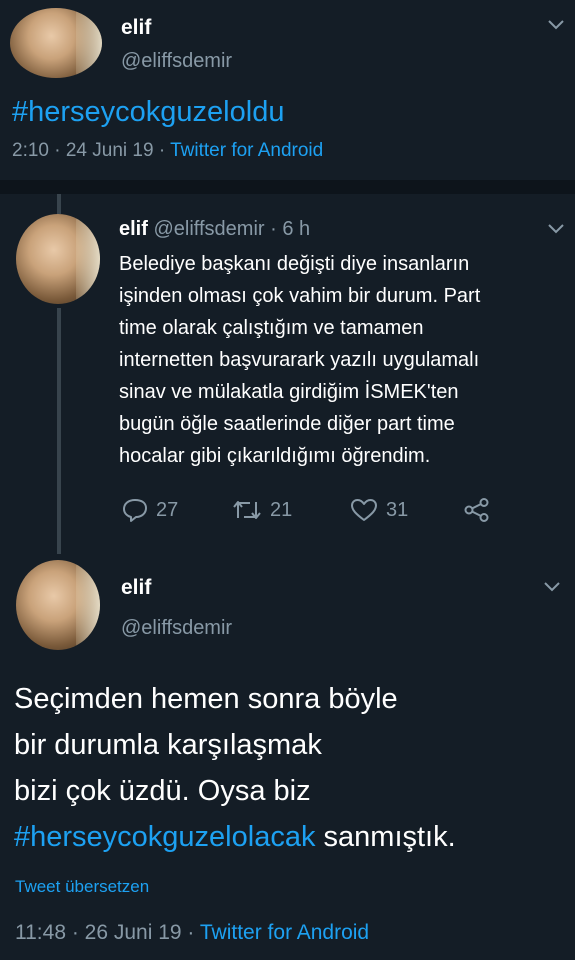 The image size is (575, 960). What do you see at coordinates (294, 264) in the screenshot?
I see `tweet-line: Belediye başkanı değişti diye insanların` at bounding box center [294, 264].